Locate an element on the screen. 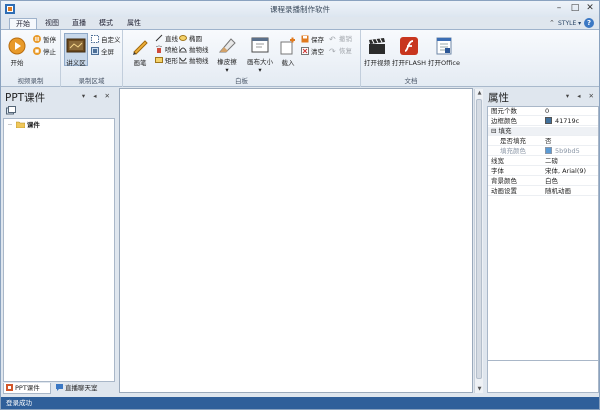 The height and width of the screenshot is (410, 600). tree-expander-icon: ┈ is located at coordinates (10, 125).